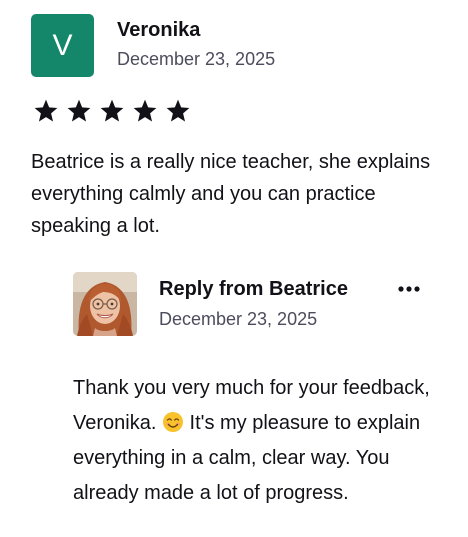  I want to click on reviewer-avatar-initial: V, so click(62, 45).